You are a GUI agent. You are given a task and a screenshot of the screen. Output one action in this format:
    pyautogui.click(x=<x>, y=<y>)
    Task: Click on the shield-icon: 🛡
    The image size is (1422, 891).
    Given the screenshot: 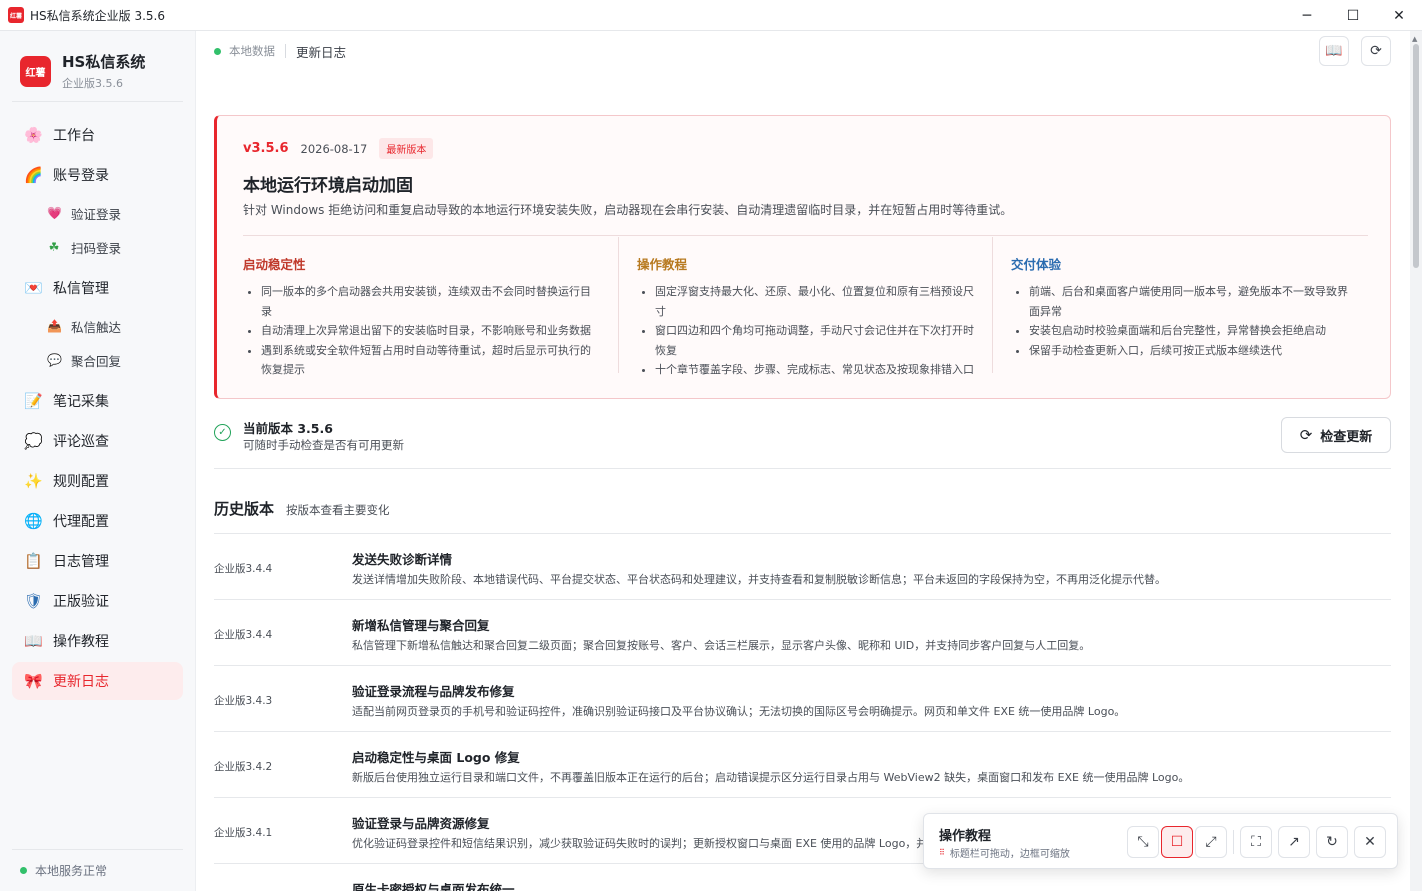 What is the action you would take?
    pyautogui.click(x=34, y=601)
    